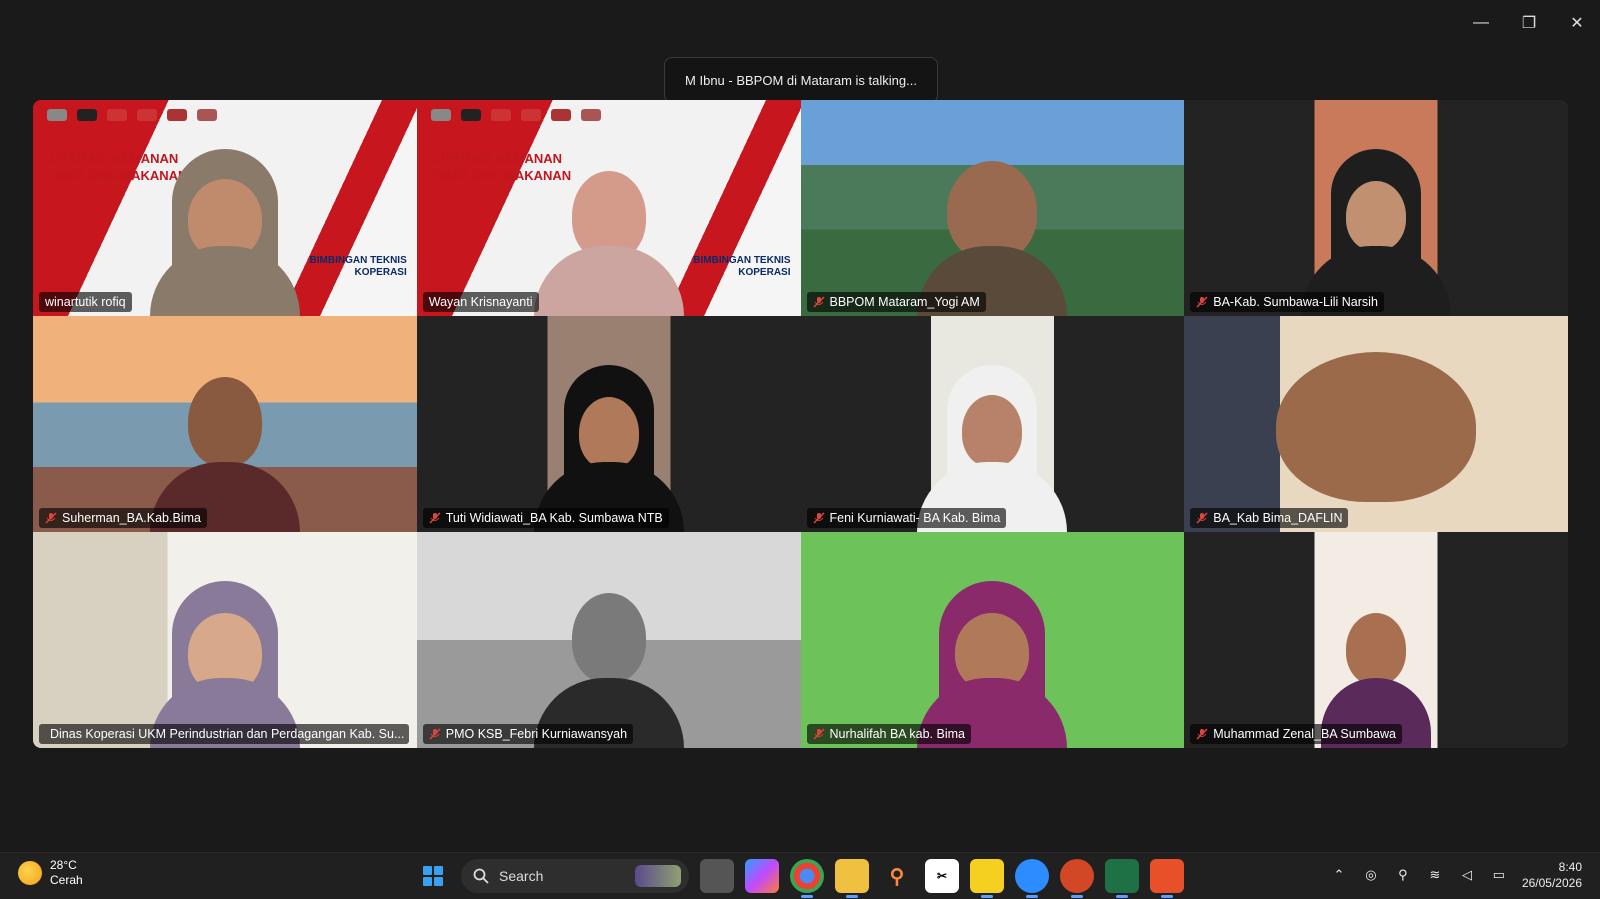 The image size is (1600, 899). I want to click on excel-icon, so click(1122, 878).